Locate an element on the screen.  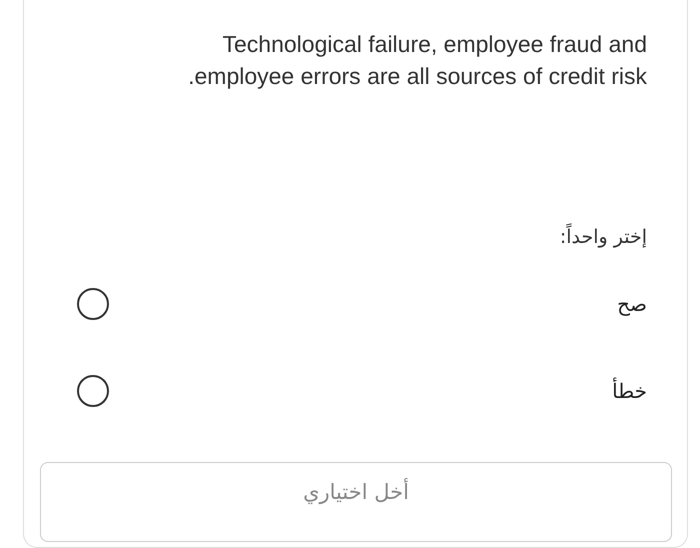
option-label: خطأ is located at coordinates (629, 390).